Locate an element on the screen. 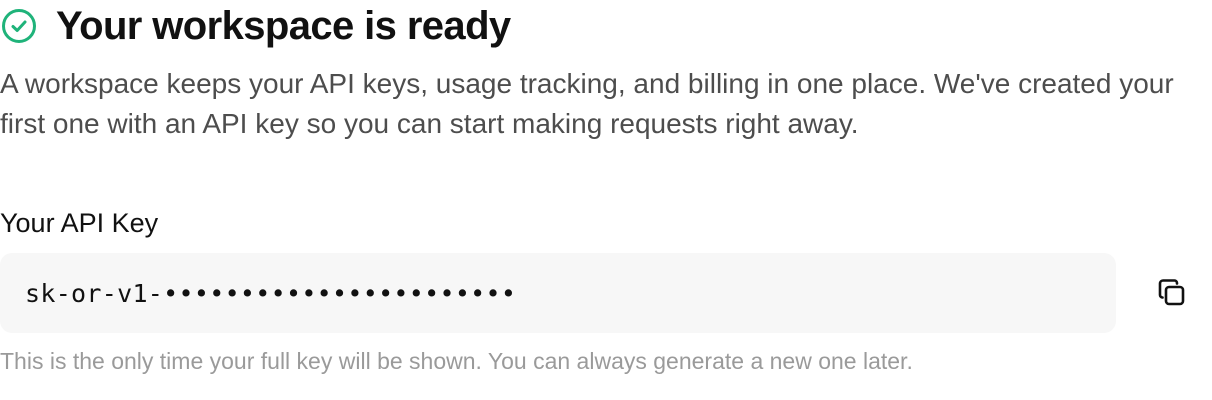 This screenshot has width=1212, height=400. check-circle-icon is located at coordinates (19, 26).